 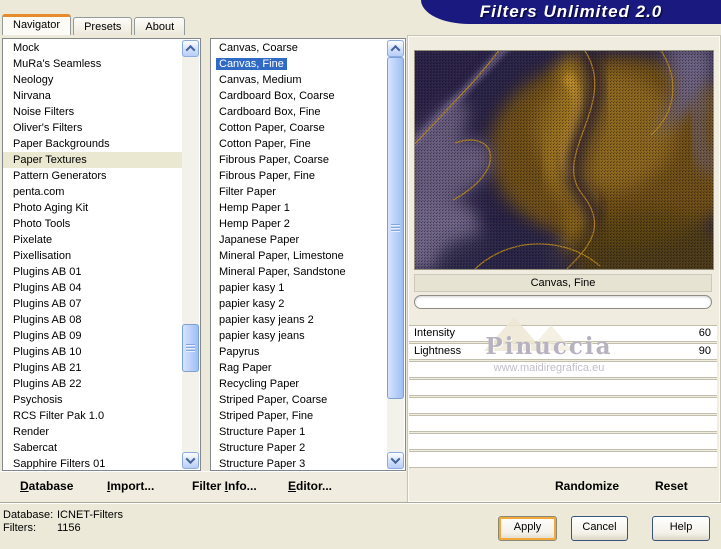 I want to click on list-item: Neology, so click(x=92, y=80).